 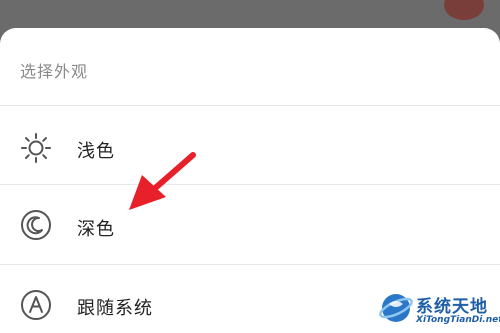 I want to click on option-follow-system-label: 跟随系统, so click(x=115, y=308).